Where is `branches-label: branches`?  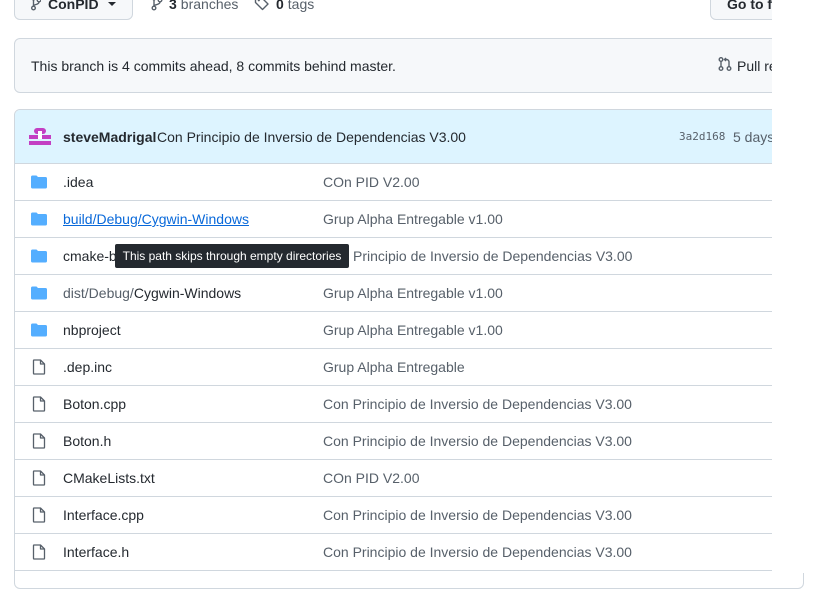
branches-label: branches is located at coordinates (209, 6).